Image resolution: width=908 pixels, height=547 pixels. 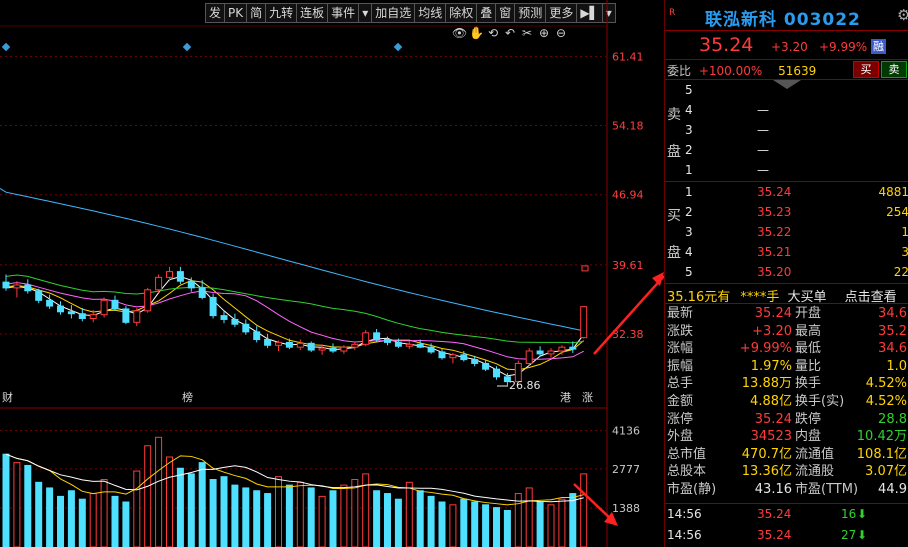 I want to click on bids-price: 35.20, so click(x=774, y=272).